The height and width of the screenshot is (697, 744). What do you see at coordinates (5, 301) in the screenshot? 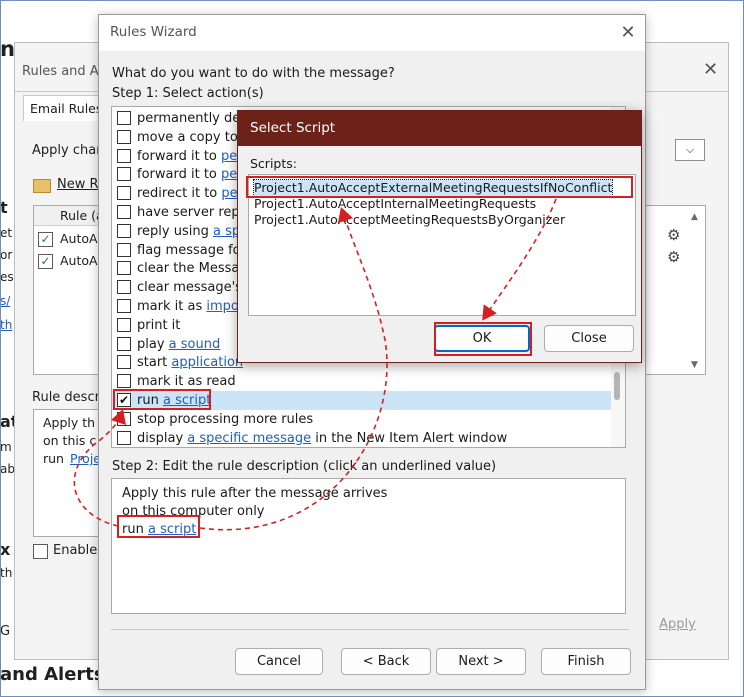
I see `background-link-fragment: s/` at bounding box center [5, 301].